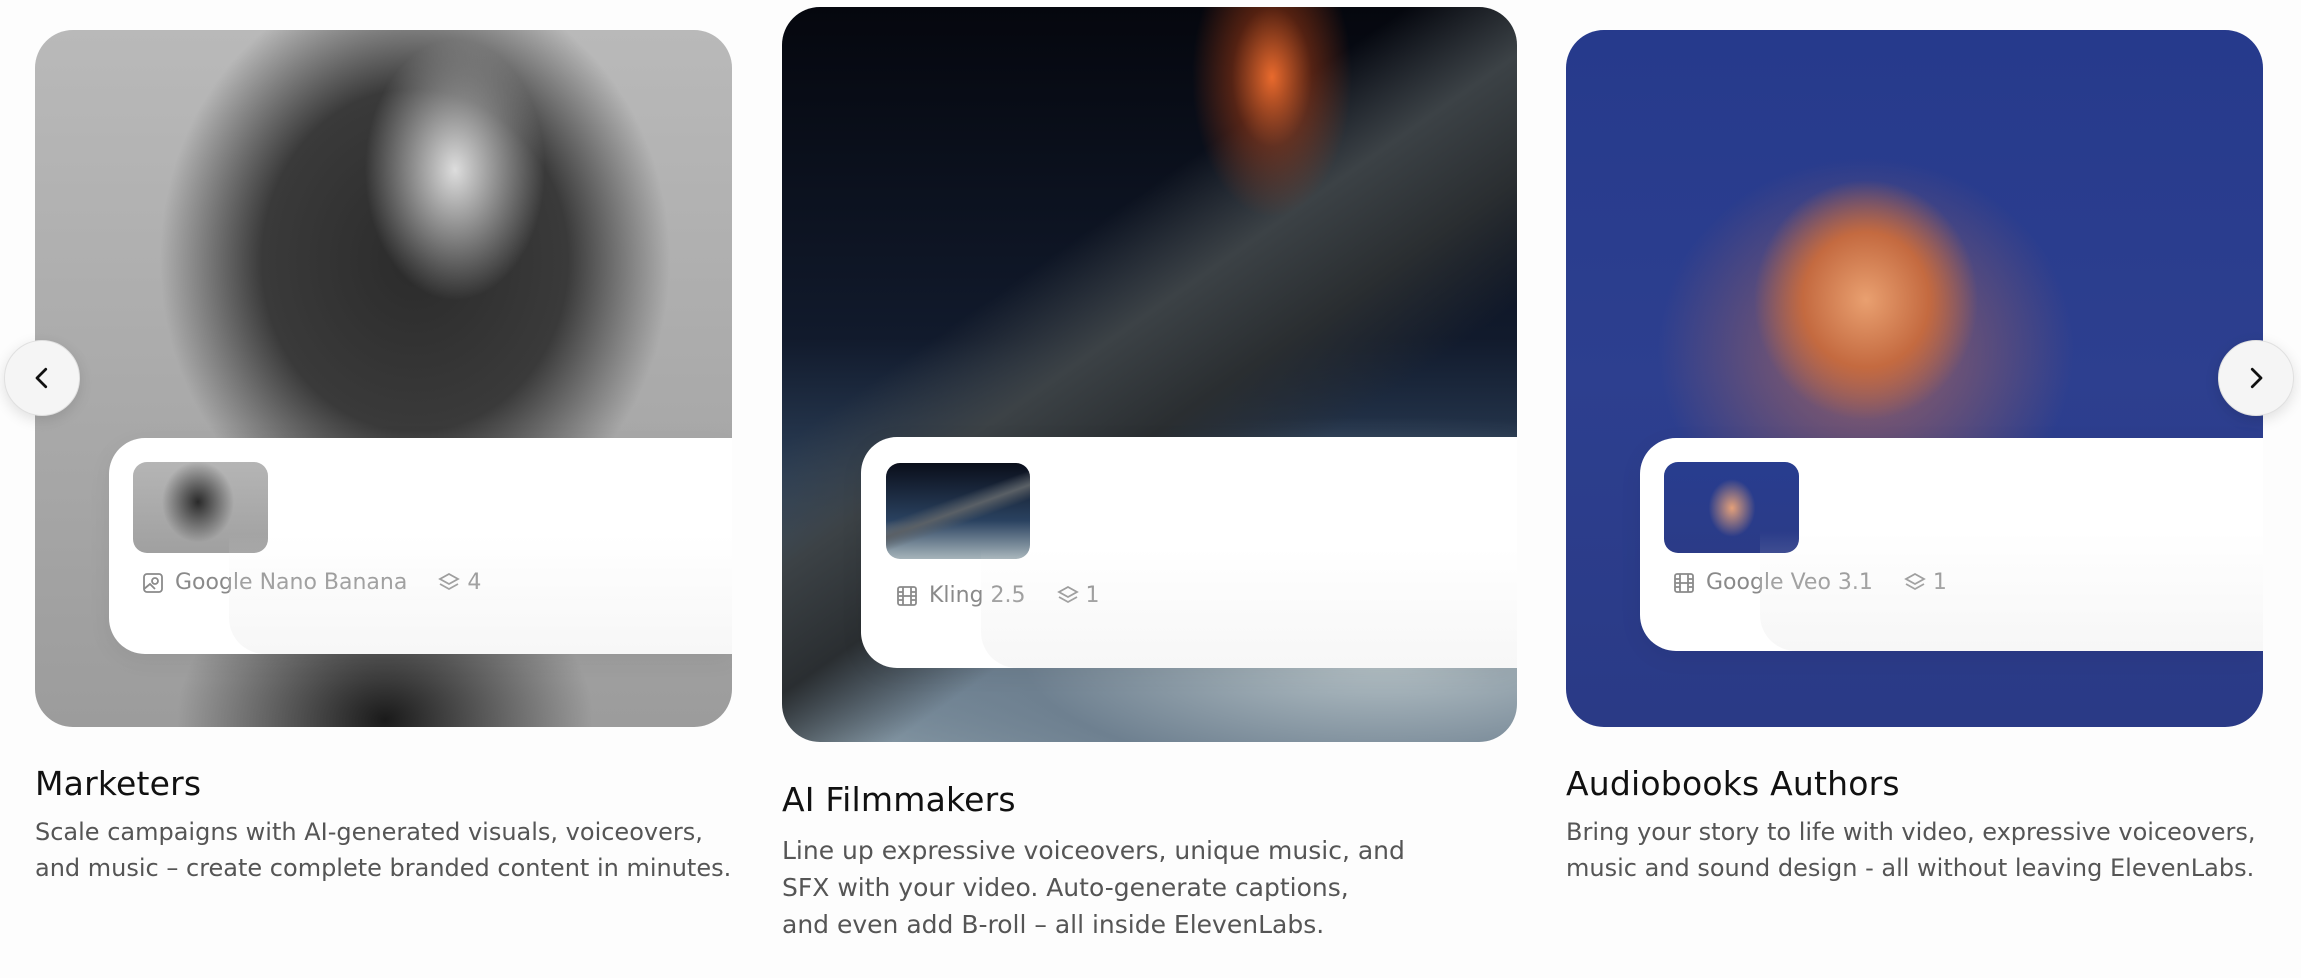 Image resolution: width=2301 pixels, height=978 pixels. Describe the element at coordinates (1189, 552) in the screenshot. I see `info-panel: Kling 2.5 1` at that location.